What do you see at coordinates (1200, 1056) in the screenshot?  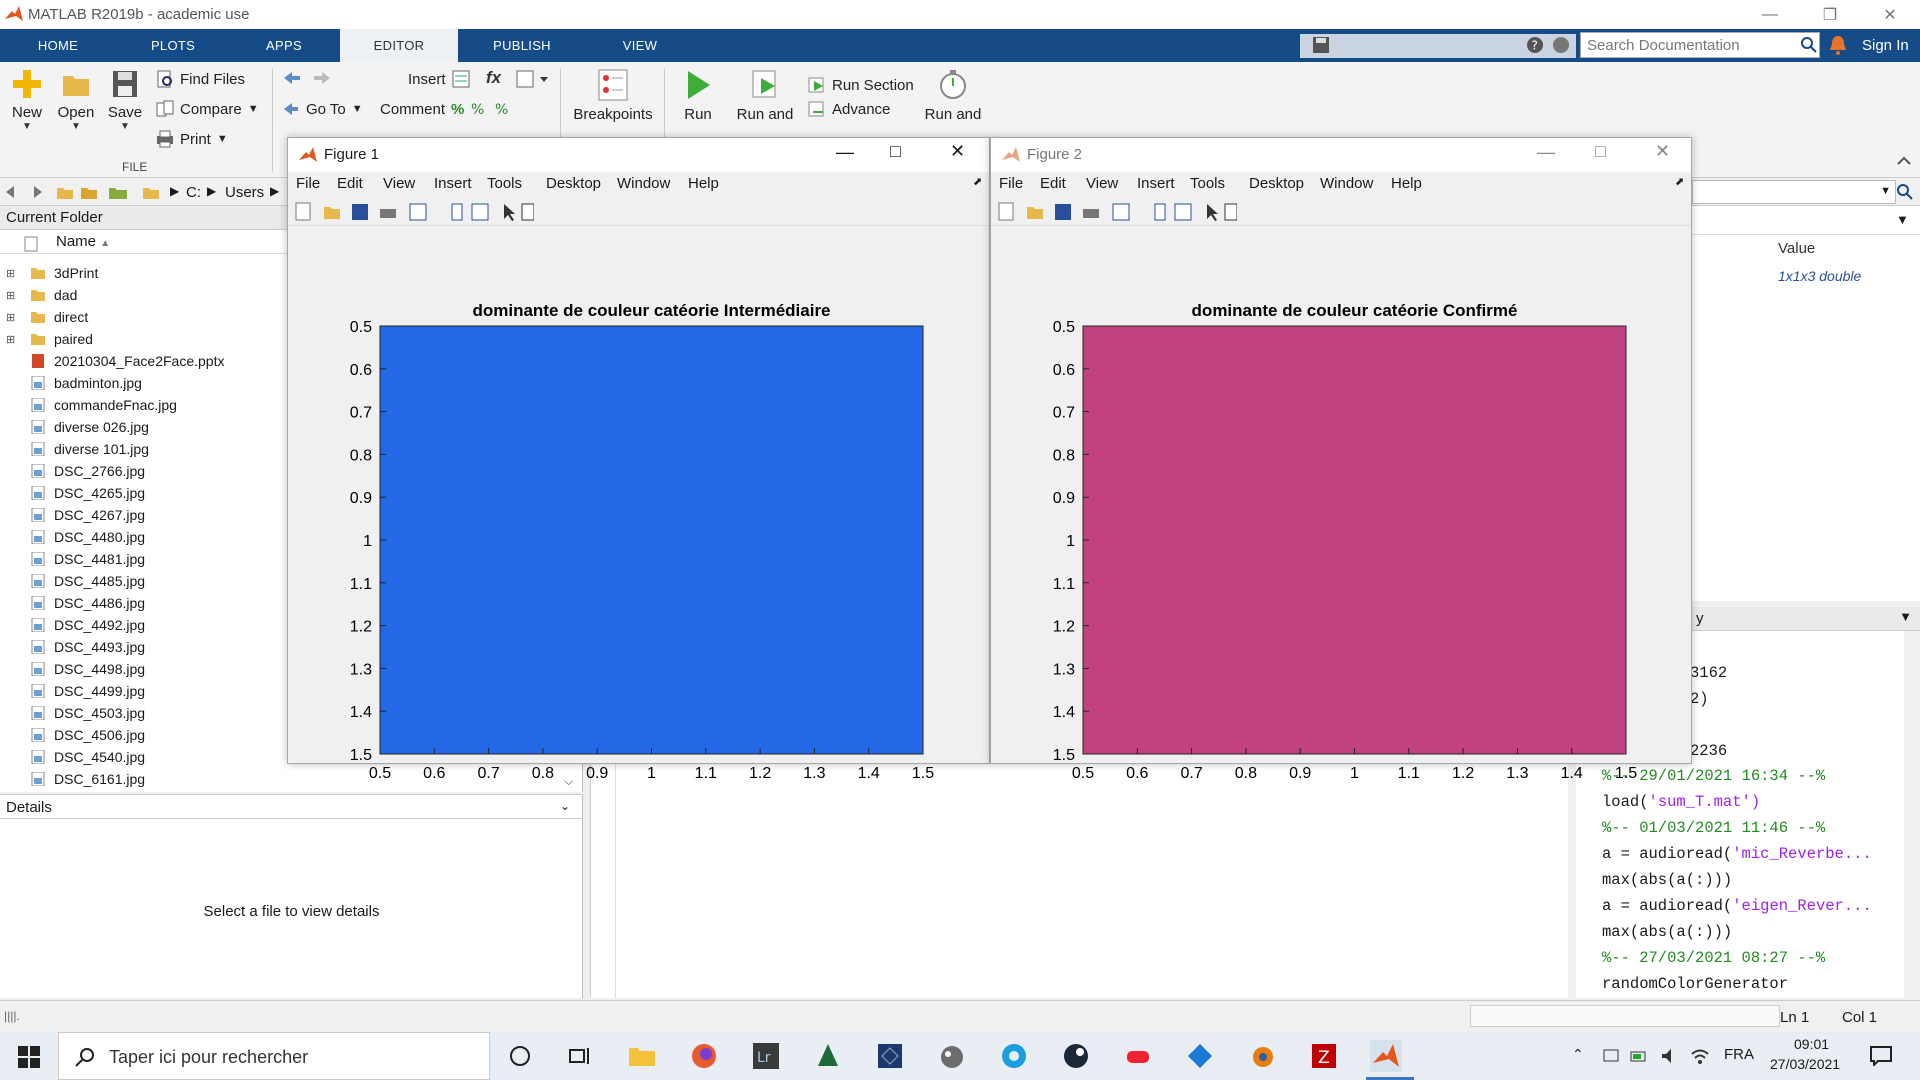 I see `blue-app-icon` at bounding box center [1200, 1056].